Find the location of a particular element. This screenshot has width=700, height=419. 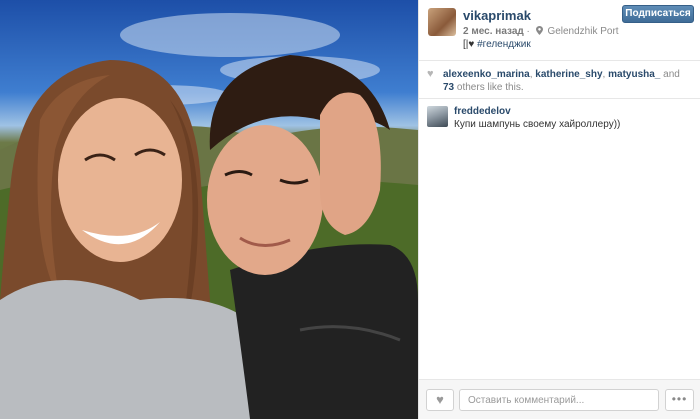

comment-input is located at coordinates (559, 400).